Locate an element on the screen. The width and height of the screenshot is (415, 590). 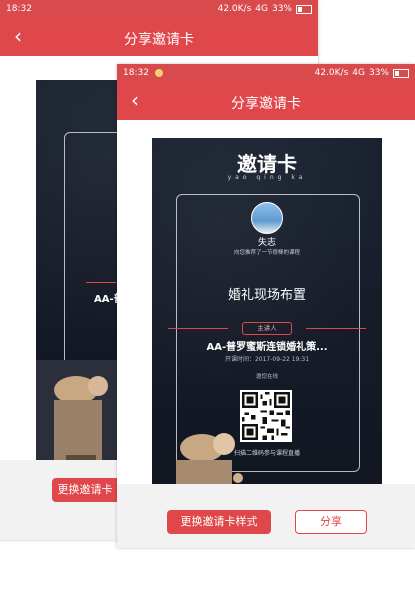
course-title: 婚礼现场布置 is located at coordinates (266, 295).